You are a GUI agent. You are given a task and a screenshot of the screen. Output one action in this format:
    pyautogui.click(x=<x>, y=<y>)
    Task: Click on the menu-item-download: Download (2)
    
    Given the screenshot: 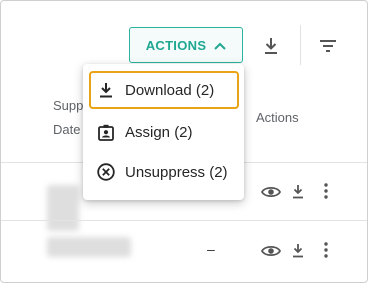 What is the action you would take?
    pyautogui.click(x=164, y=90)
    